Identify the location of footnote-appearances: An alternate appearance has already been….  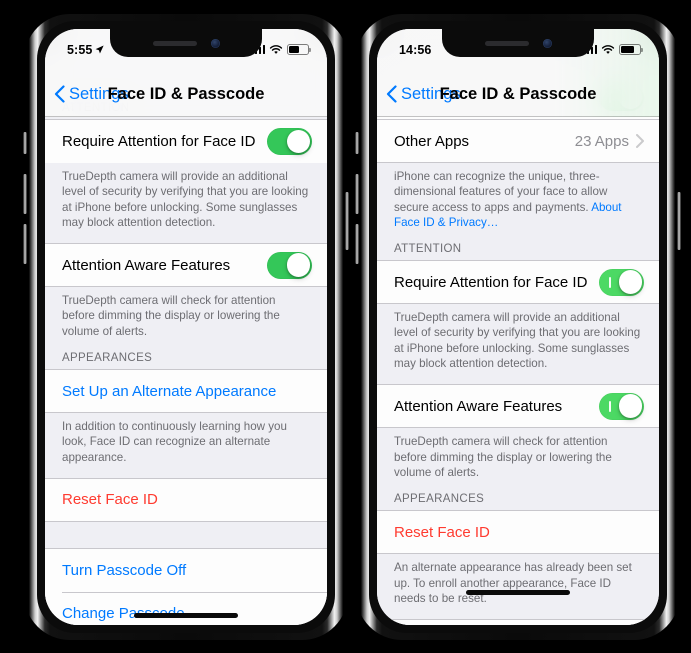
(513, 583).